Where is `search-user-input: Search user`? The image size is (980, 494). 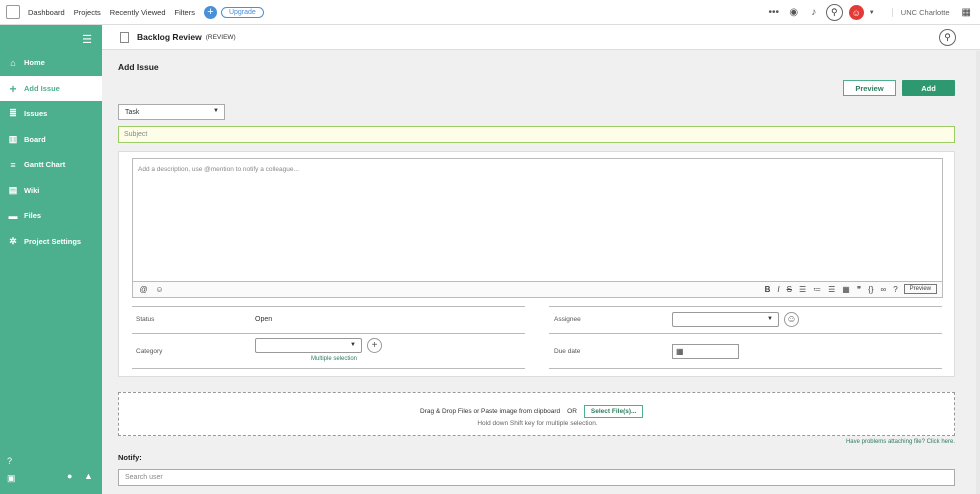
search-user-input: Search user is located at coordinates (536, 477).